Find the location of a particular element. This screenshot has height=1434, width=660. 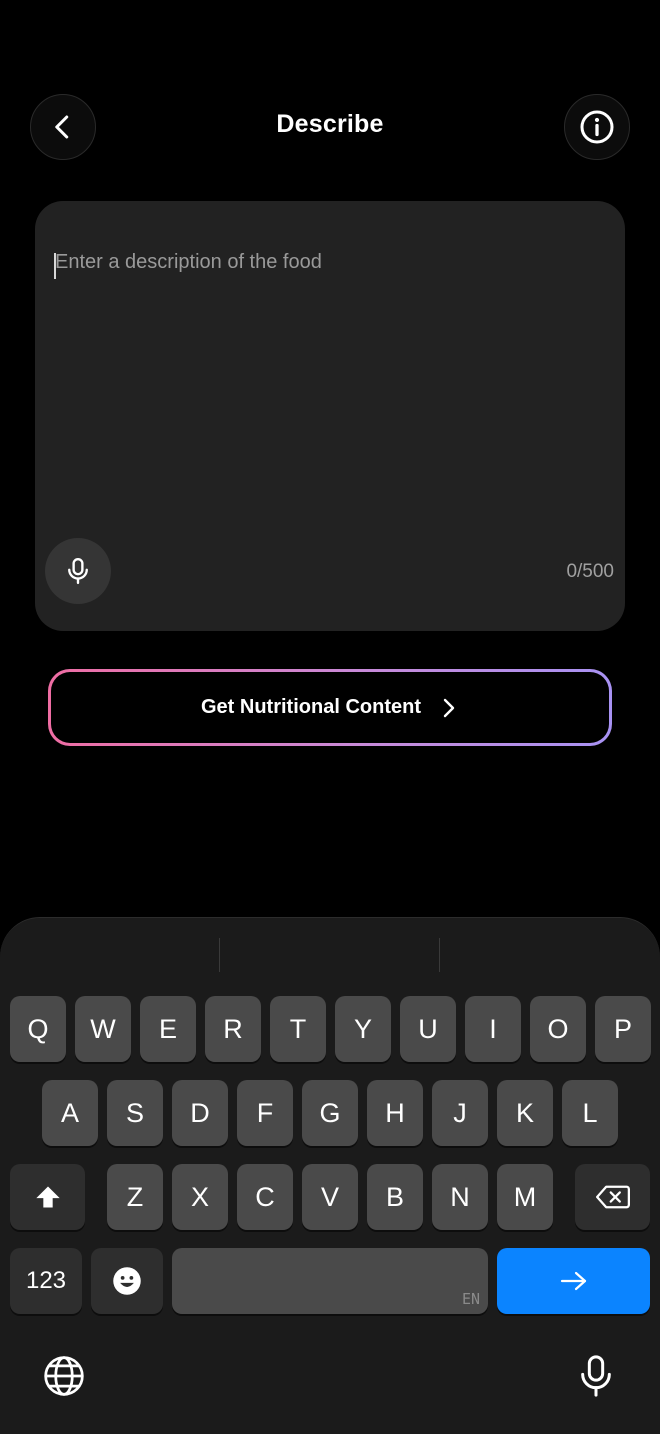

emoji-icon is located at coordinates (127, 1281).